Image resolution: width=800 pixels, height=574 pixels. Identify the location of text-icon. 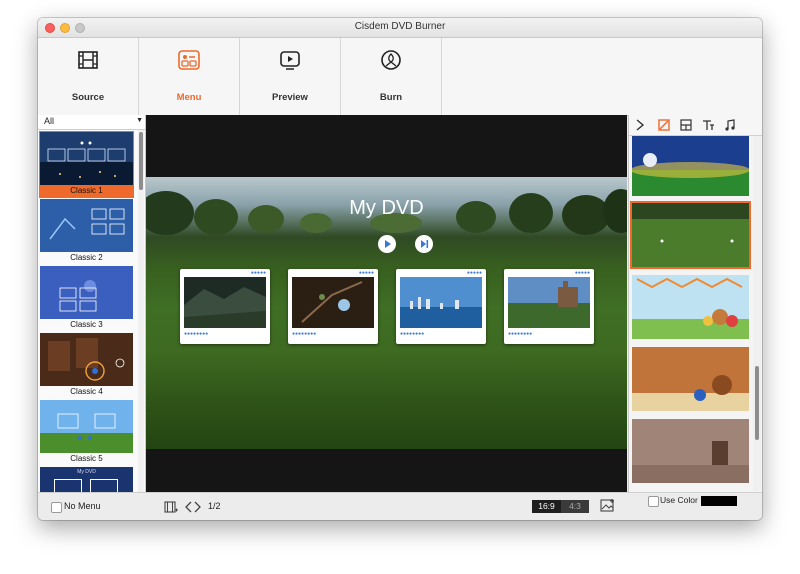
(708, 125).